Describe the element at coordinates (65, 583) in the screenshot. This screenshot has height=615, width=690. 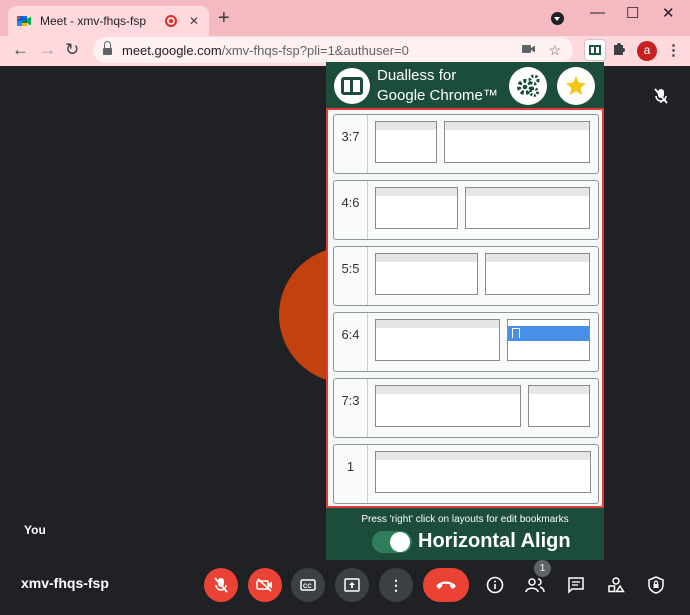
I see `meeting-code: xmv-fhqs-fsp` at that location.